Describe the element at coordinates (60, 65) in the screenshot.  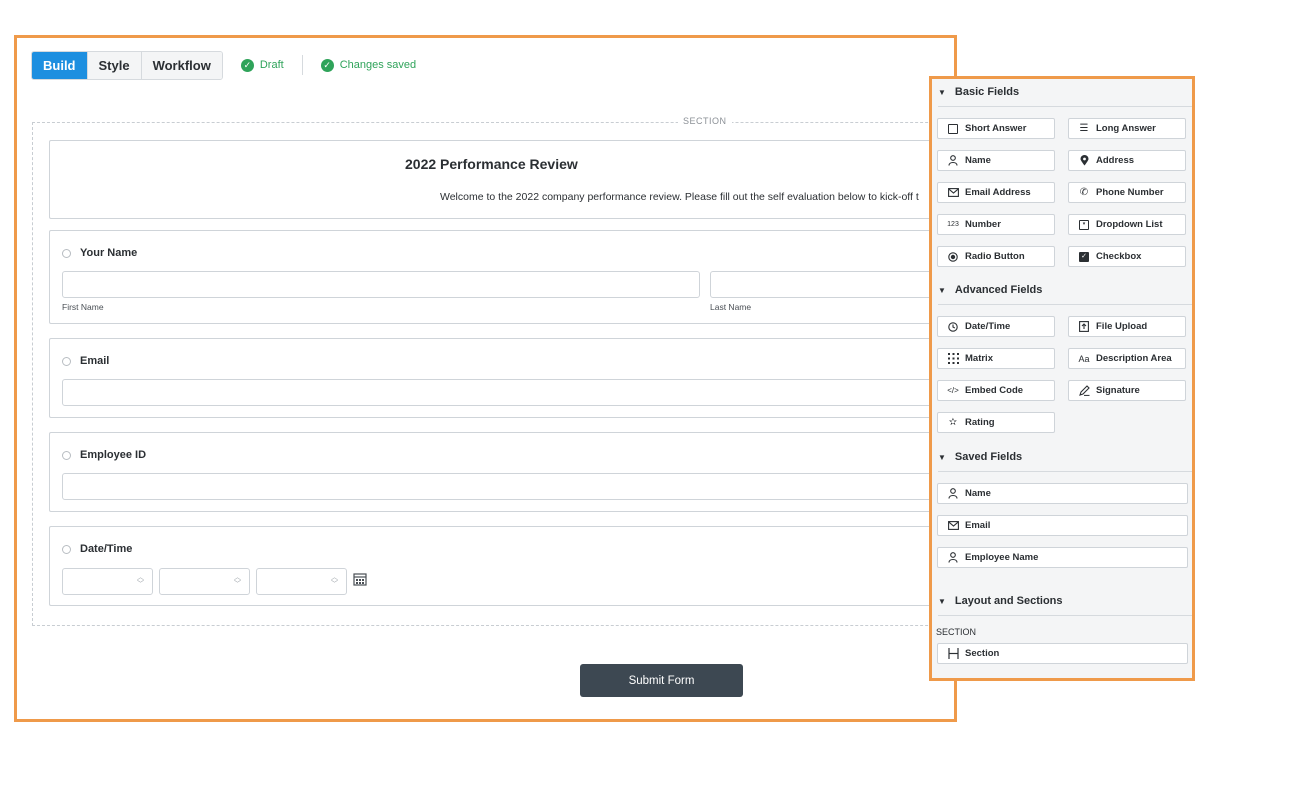
I see `tab-build: Build` at that location.